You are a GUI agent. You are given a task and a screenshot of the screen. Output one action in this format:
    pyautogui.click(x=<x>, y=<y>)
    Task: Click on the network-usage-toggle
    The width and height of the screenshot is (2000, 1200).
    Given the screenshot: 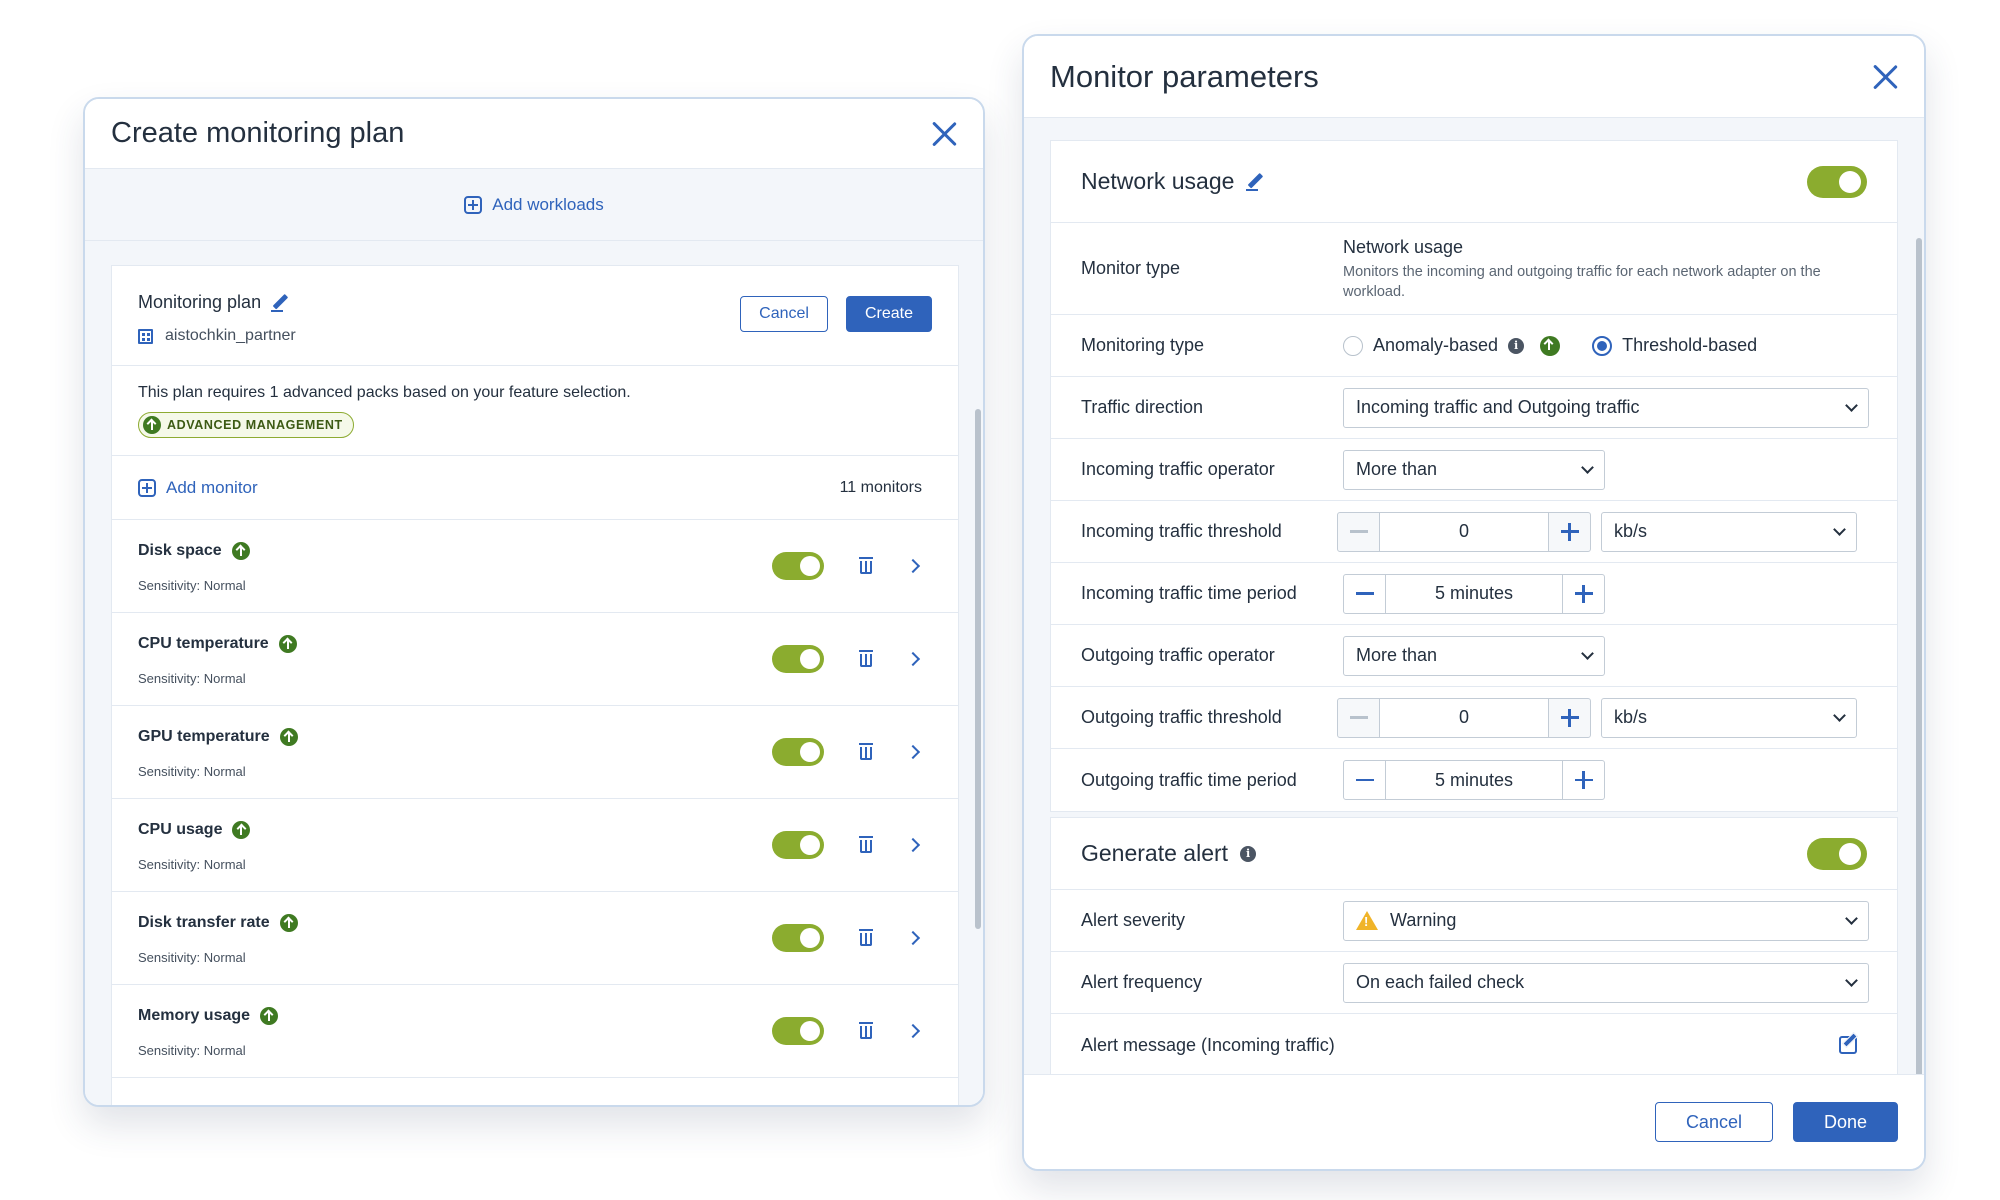 What is the action you would take?
    pyautogui.click(x=1837, y=181)
    